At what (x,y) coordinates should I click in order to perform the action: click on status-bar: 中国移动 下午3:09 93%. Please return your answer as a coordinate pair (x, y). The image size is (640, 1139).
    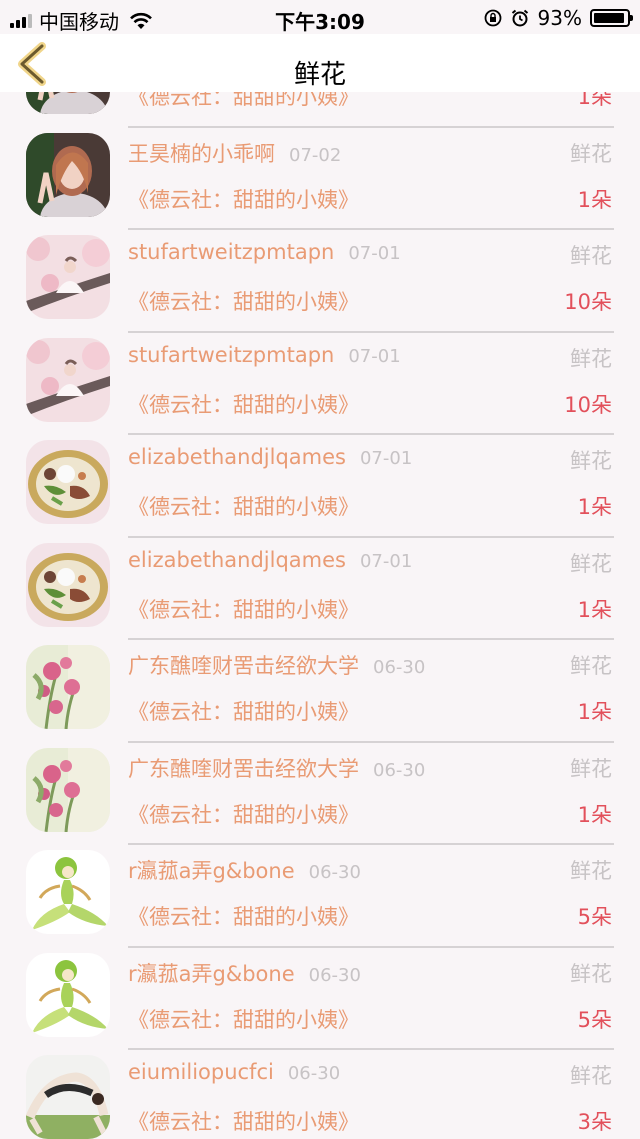
    Looking at the image, I should click on (320, 17).